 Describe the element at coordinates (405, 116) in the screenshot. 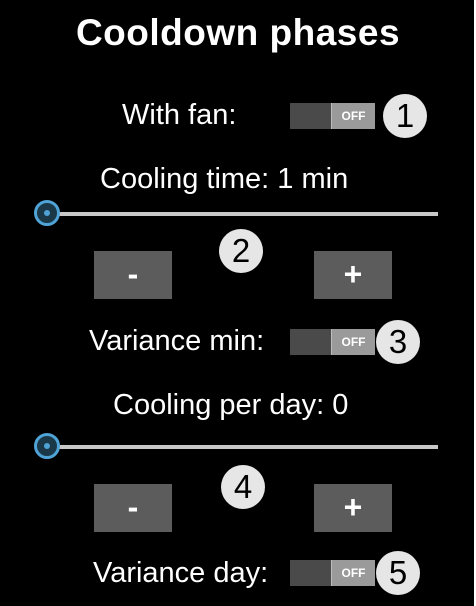

I see `callout-badge-1: 1` at that location.